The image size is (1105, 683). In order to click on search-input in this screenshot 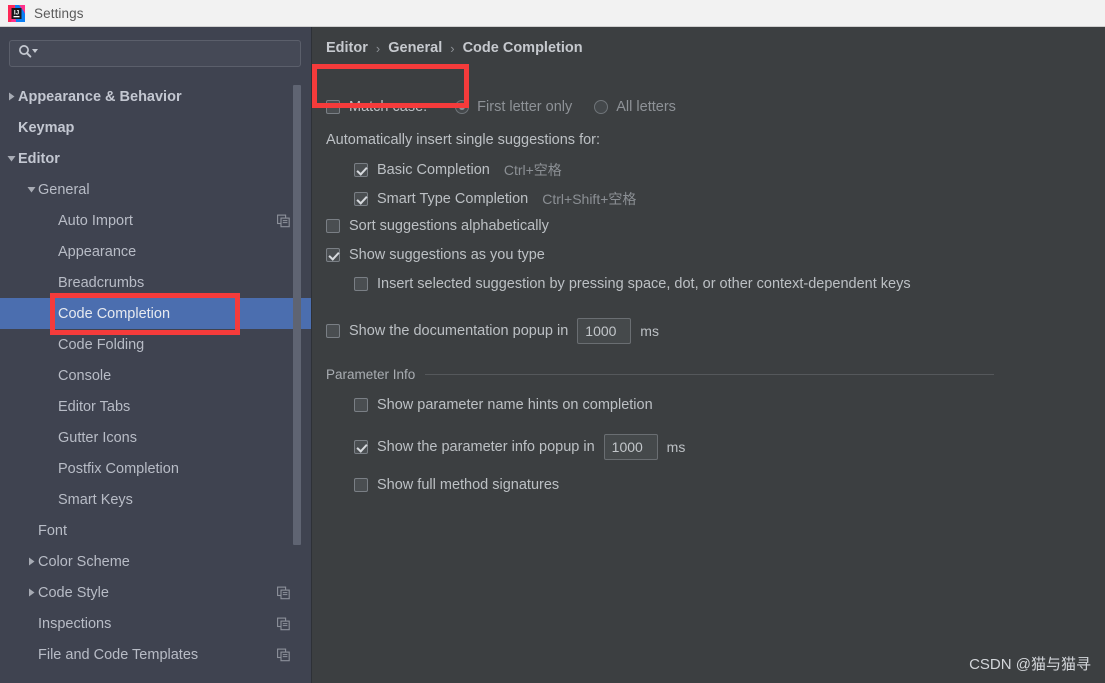, I will do `click(164, 53)`.